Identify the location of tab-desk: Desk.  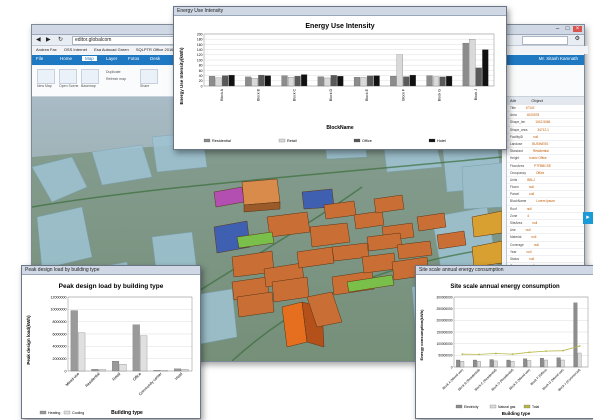
(155, 58).